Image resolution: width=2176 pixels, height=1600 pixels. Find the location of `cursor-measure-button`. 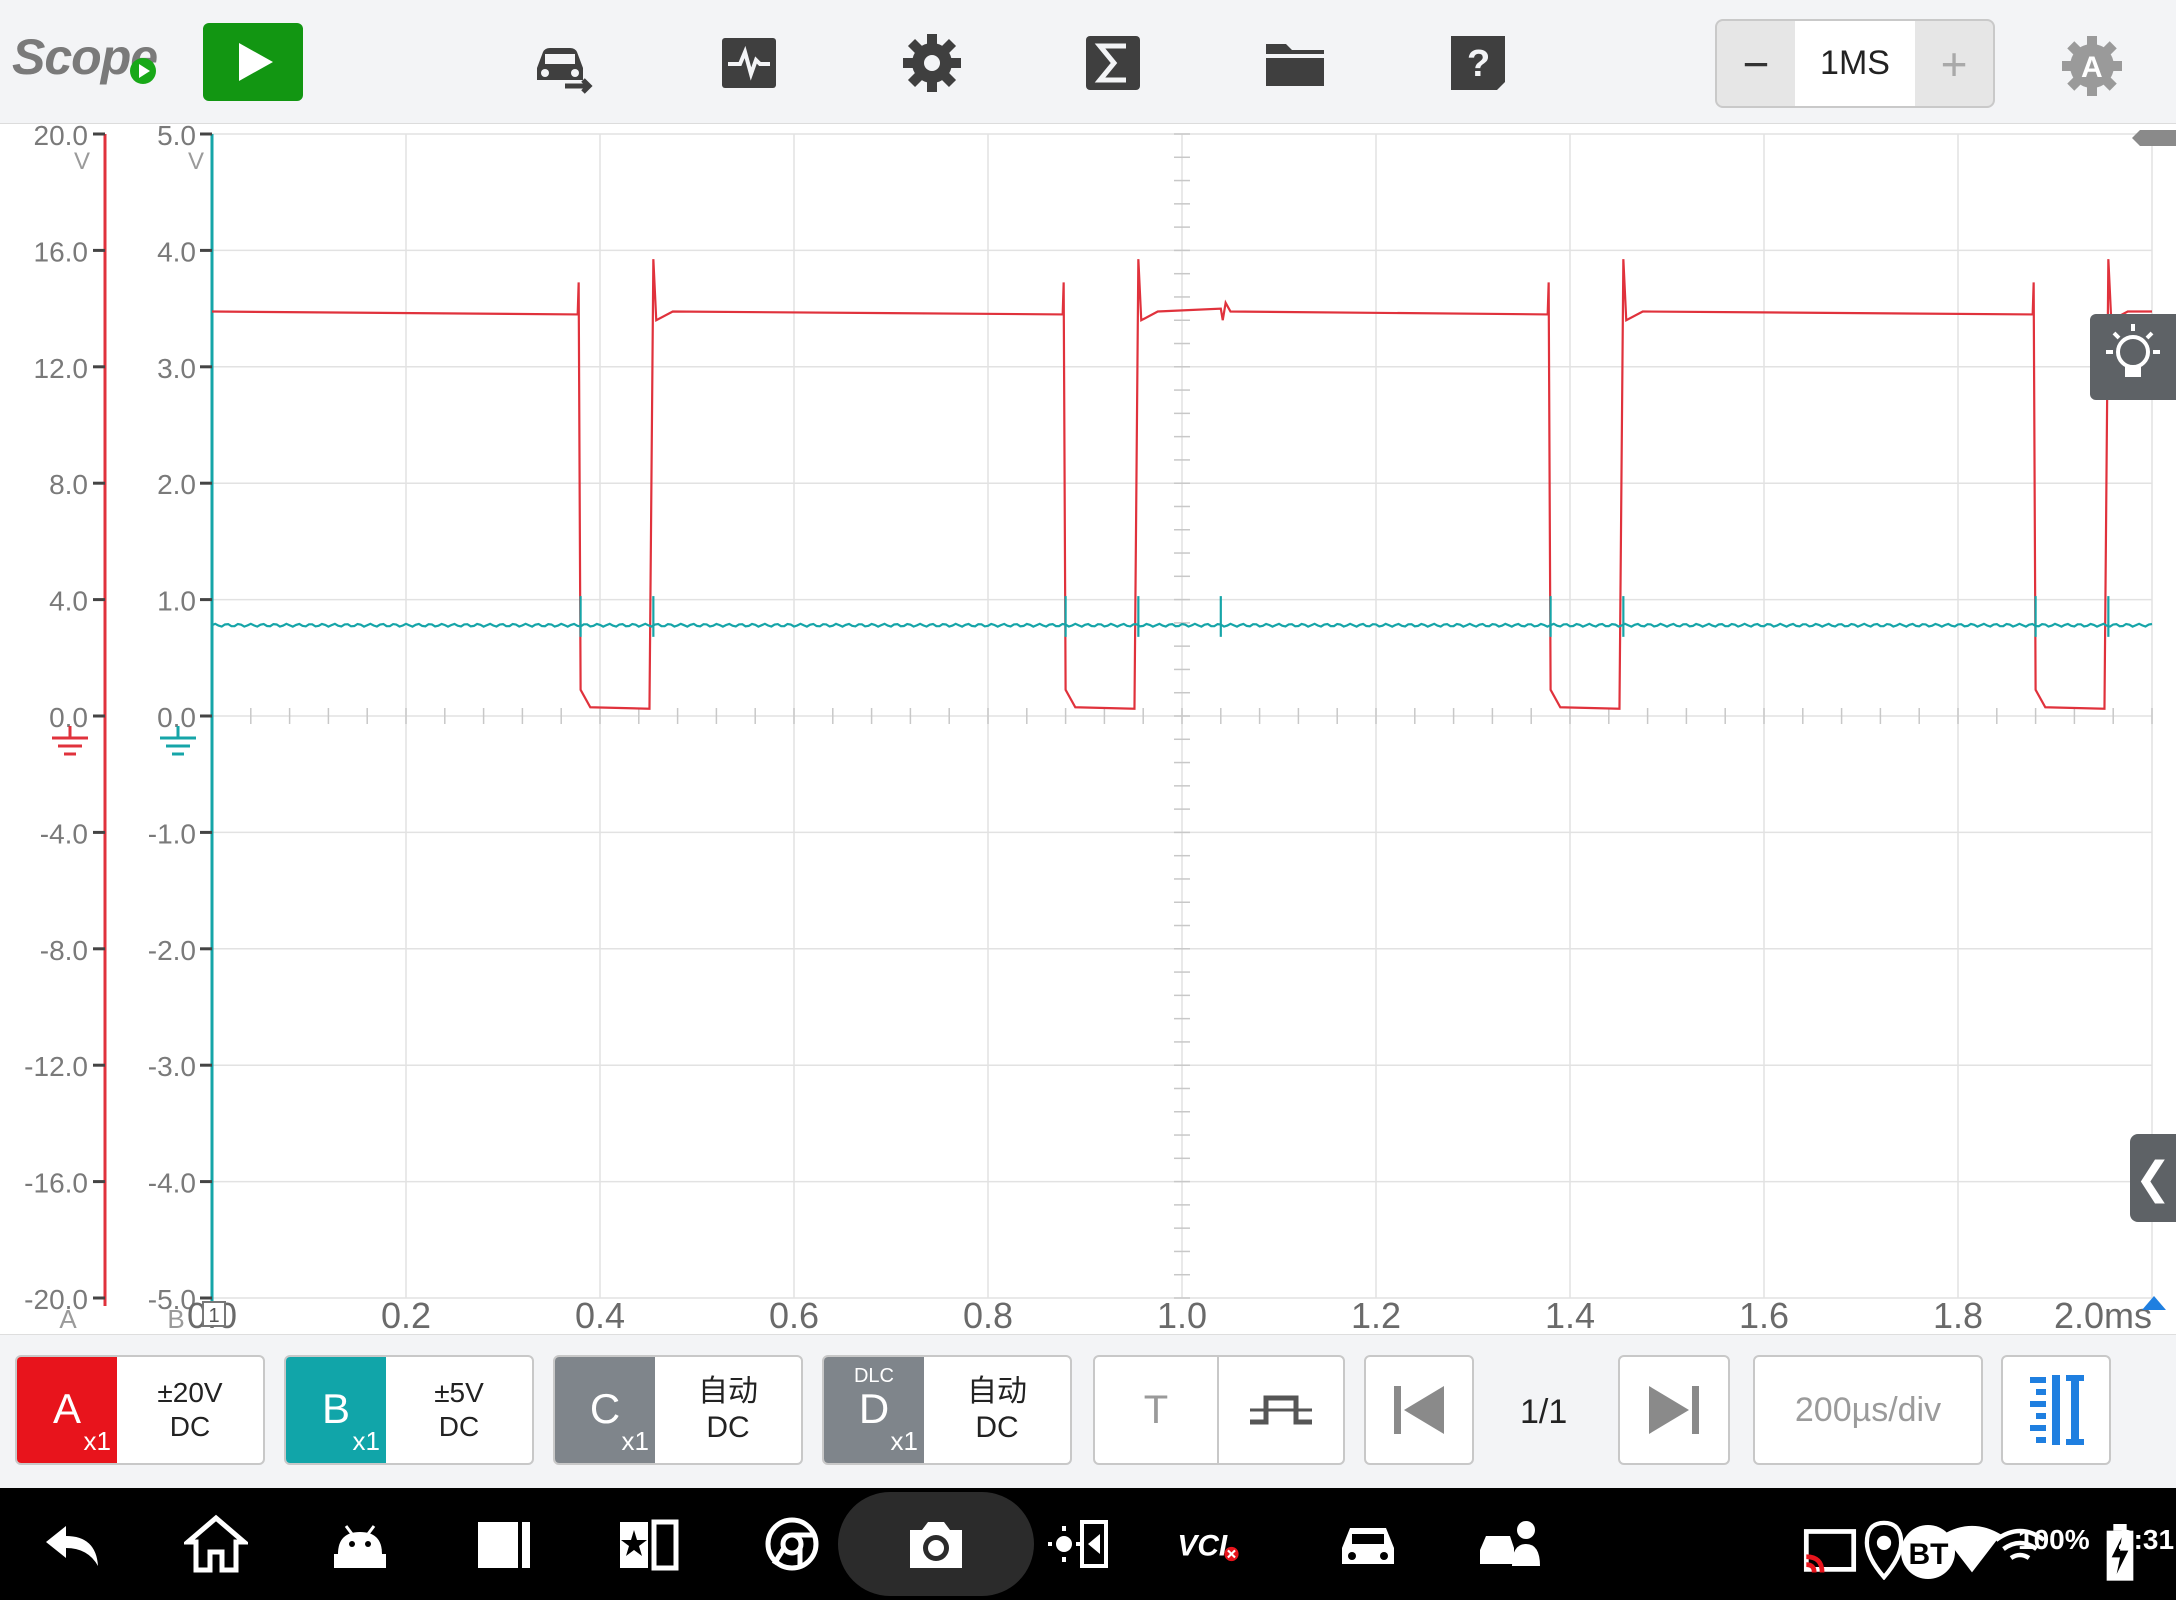

cursor-measure-button is located at coordinates (2056, 1410).